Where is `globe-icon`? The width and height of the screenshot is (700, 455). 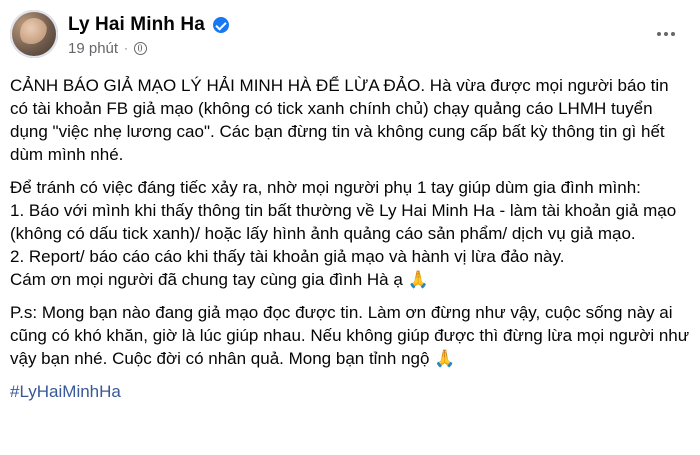 globe-icon is located at coordinates (141, 48).